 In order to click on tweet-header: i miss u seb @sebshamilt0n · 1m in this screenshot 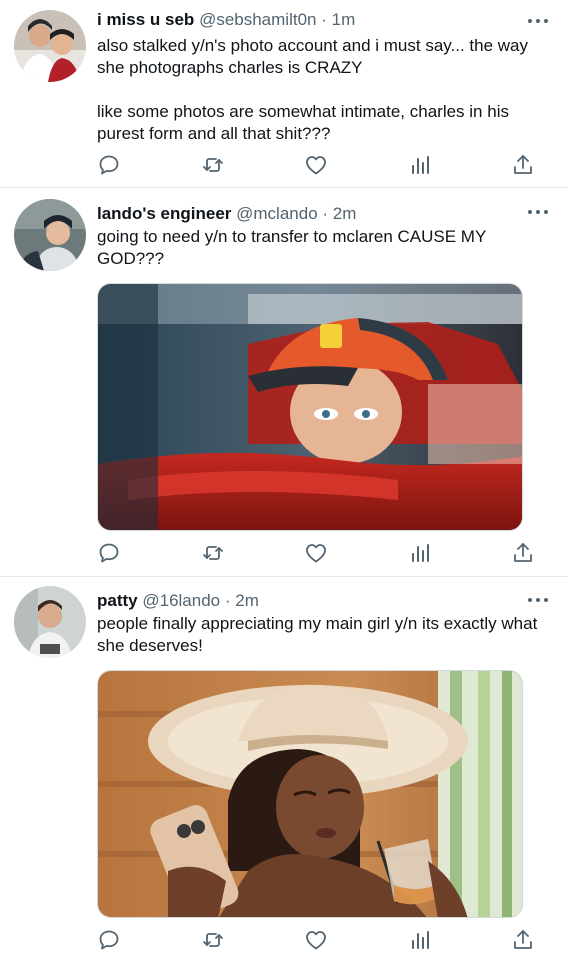, I will do `click(312, 20)`.